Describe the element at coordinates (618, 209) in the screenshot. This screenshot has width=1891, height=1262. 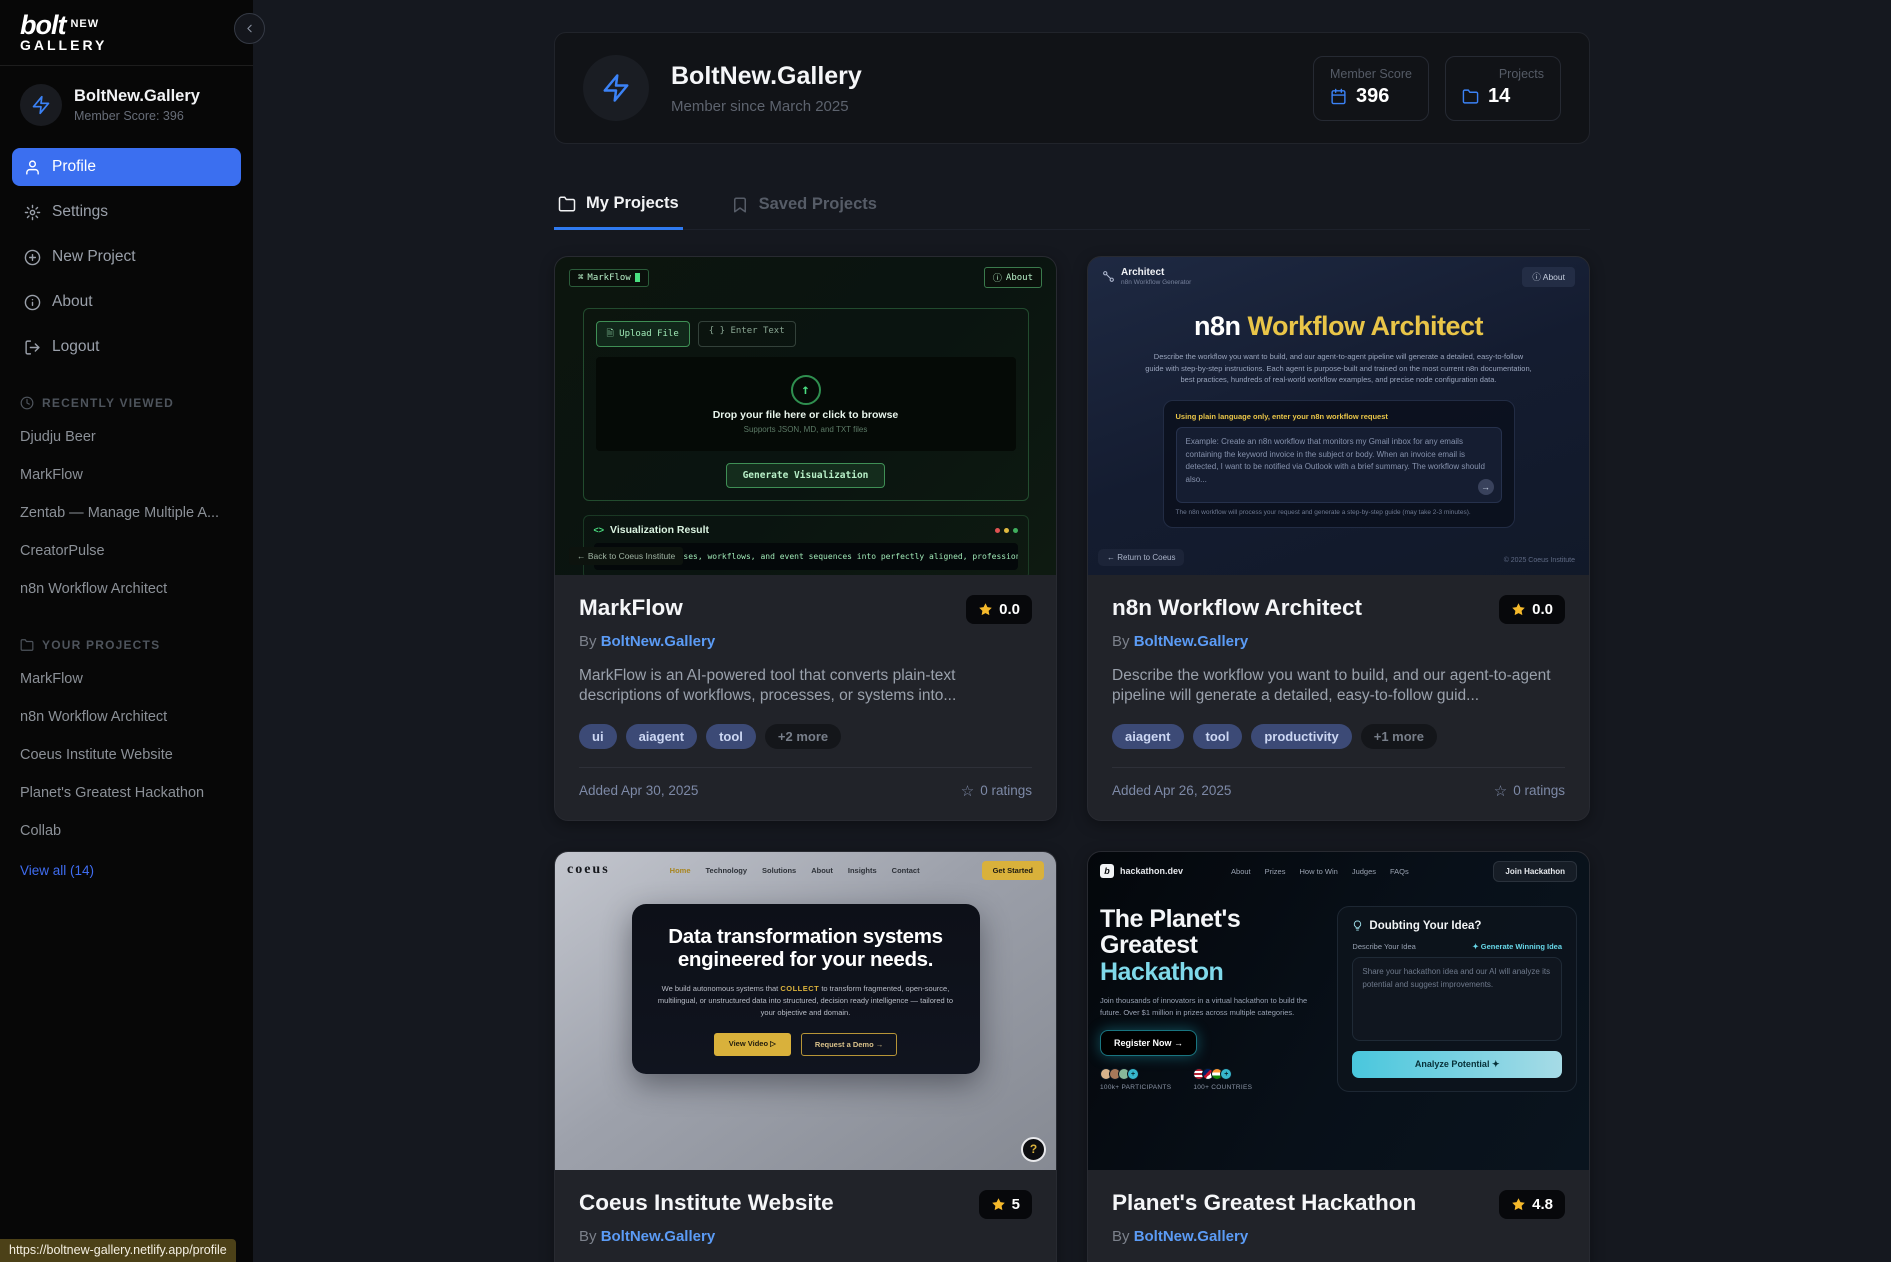
I see `tab-my-projects: My Projects` at that location.